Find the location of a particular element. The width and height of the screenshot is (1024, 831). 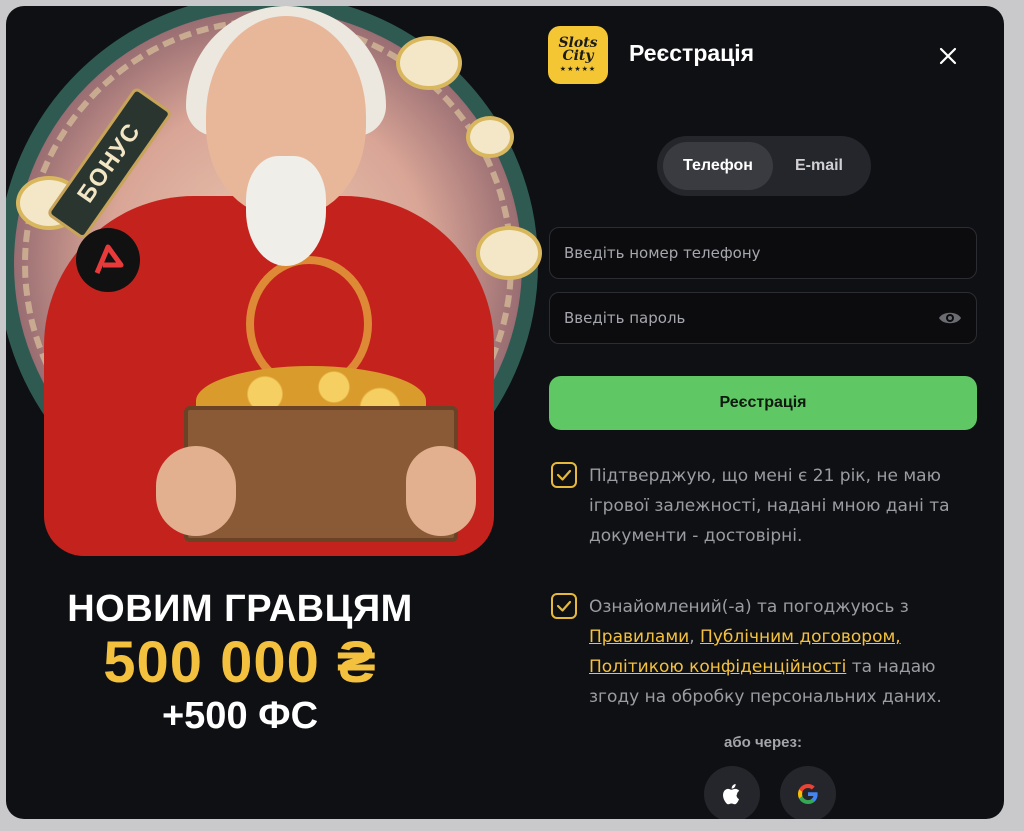

promo-text: НОВИМ ГРАВЦЯМ 500 000 ₴ +500 ФС is located at coordinates (240, 662).